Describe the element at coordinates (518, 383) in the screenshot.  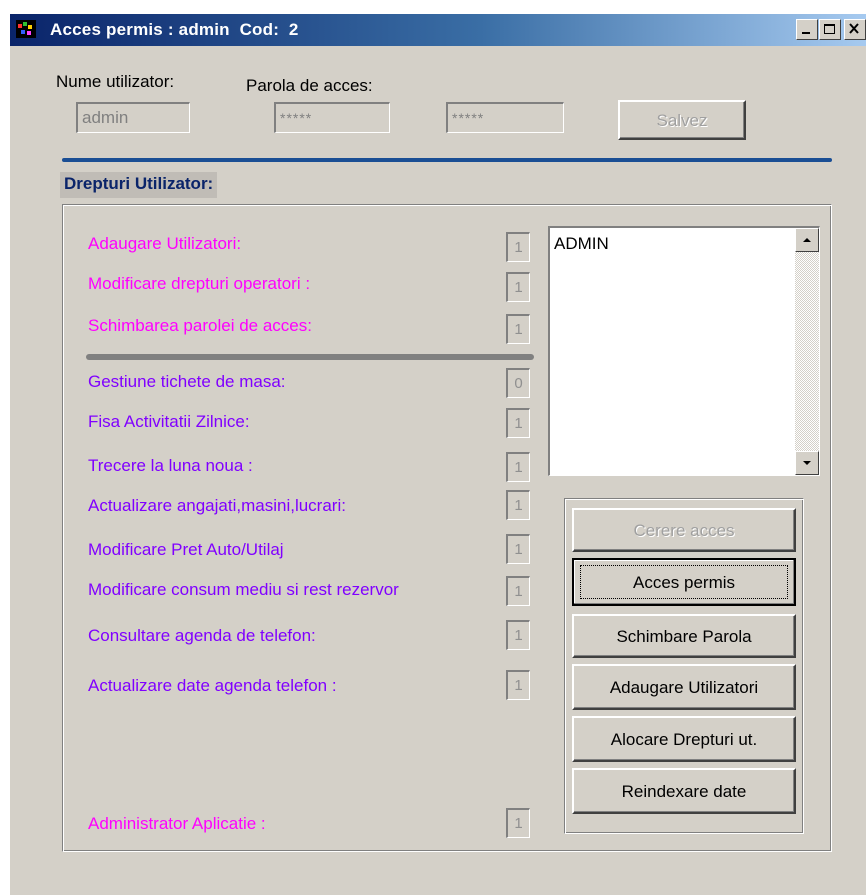
I see `right-value-meal-tickets: 0` at that location.